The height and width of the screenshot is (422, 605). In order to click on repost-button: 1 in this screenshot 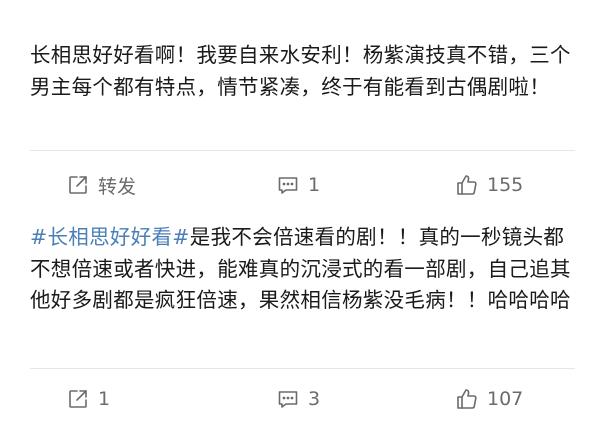, I will do `click(88, 399)`.